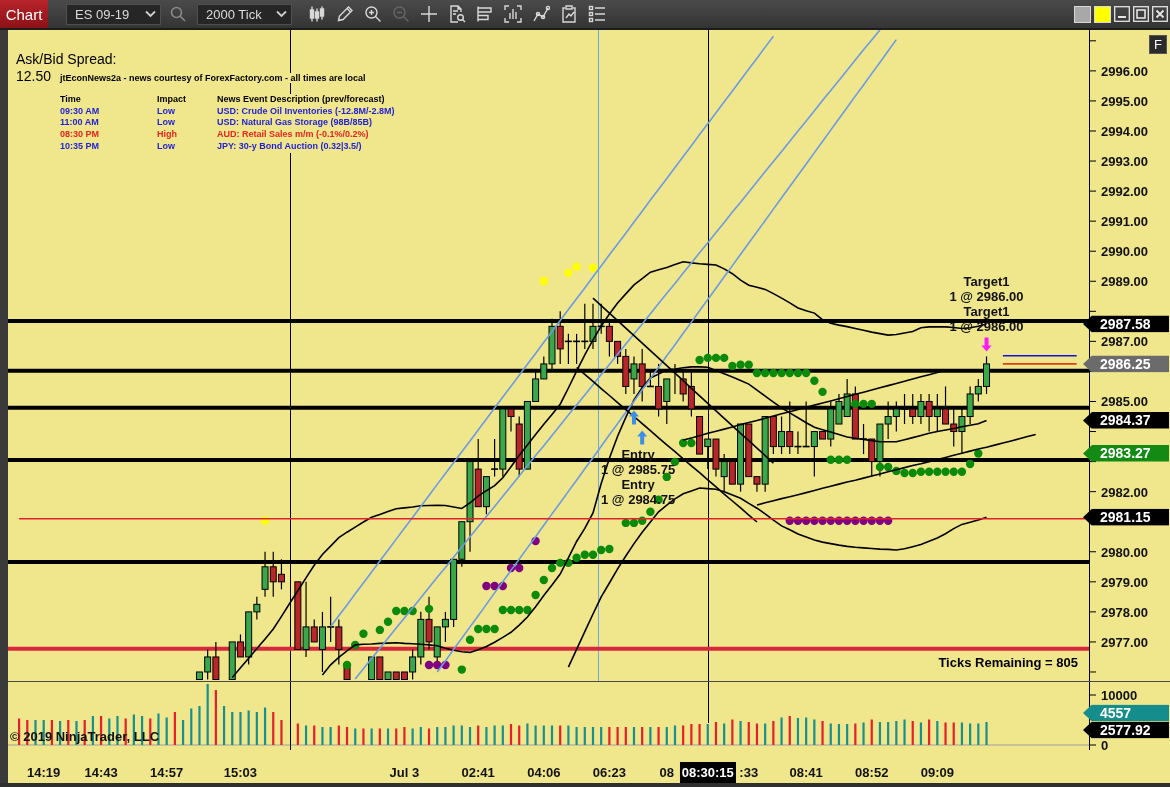 Image resolution: width=1170 pixels, height=787 pixels. What do you see at coordinates (937, 772) in the screenshot?
I see `time-label: 09:09` at bounding box center [937, 772].